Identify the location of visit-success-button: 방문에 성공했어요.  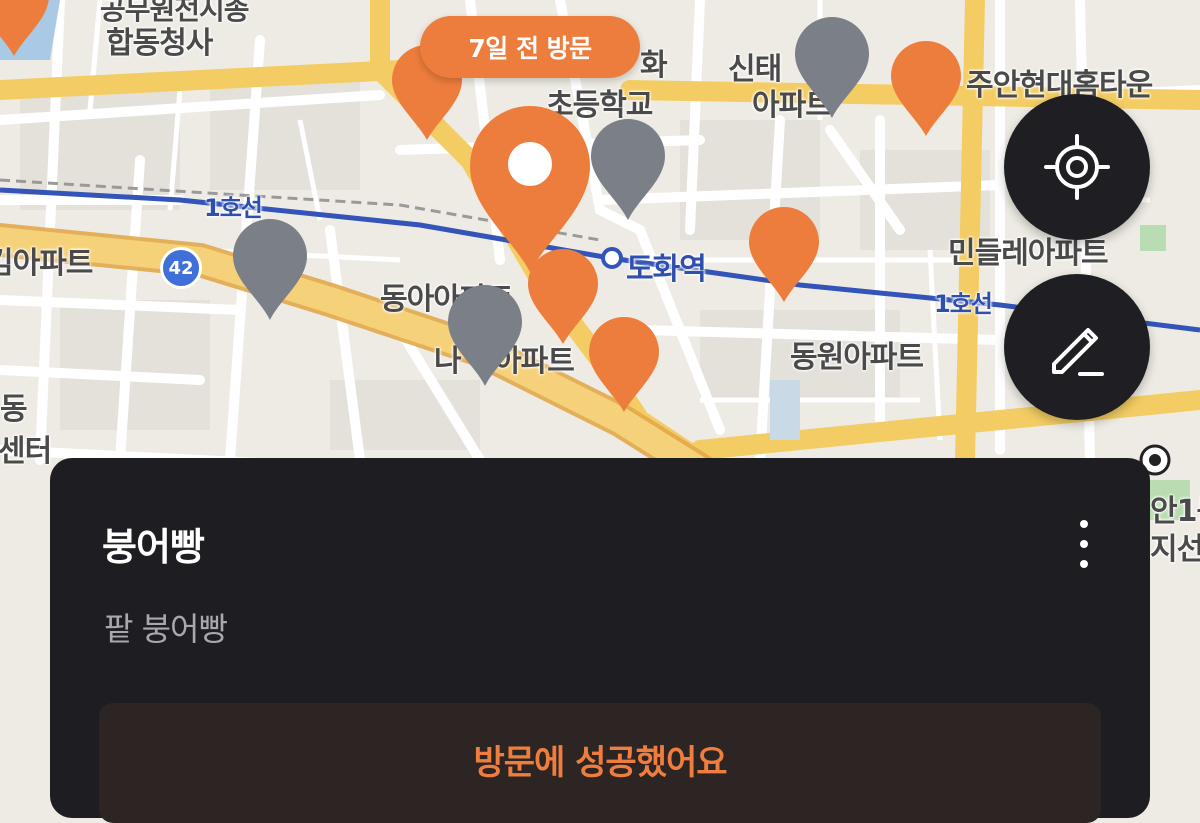
(600, 763).